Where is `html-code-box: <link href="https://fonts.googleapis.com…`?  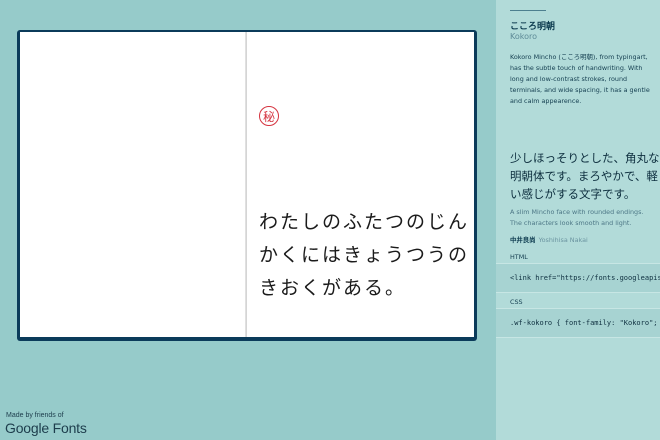 html-code-box: <link href="https://fonts.googleapis.com… is located at coordinates (578, 278).